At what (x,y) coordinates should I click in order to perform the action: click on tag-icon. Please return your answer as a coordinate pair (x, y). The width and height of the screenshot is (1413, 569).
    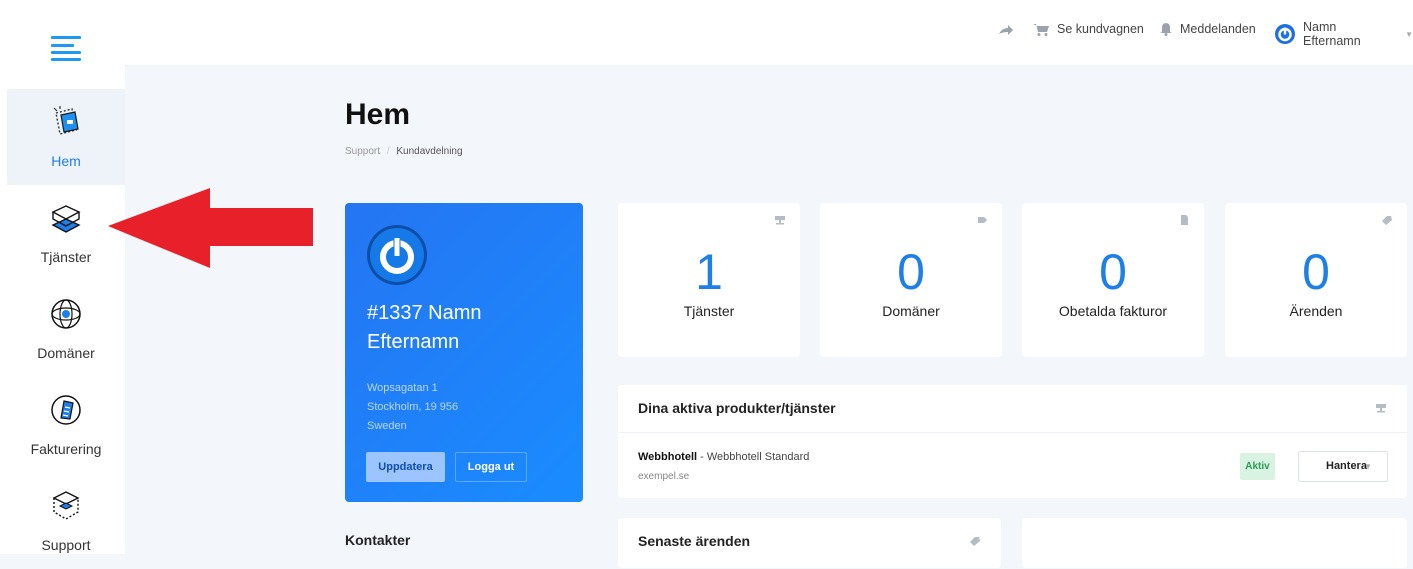
    Looking at the image, I should click on (982, 220).